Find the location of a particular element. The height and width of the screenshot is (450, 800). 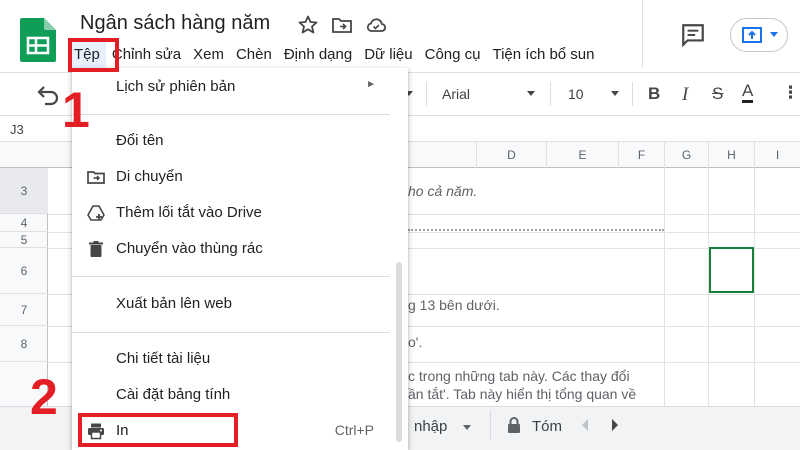

row-header: 4 is located at coordinates (24, 223).